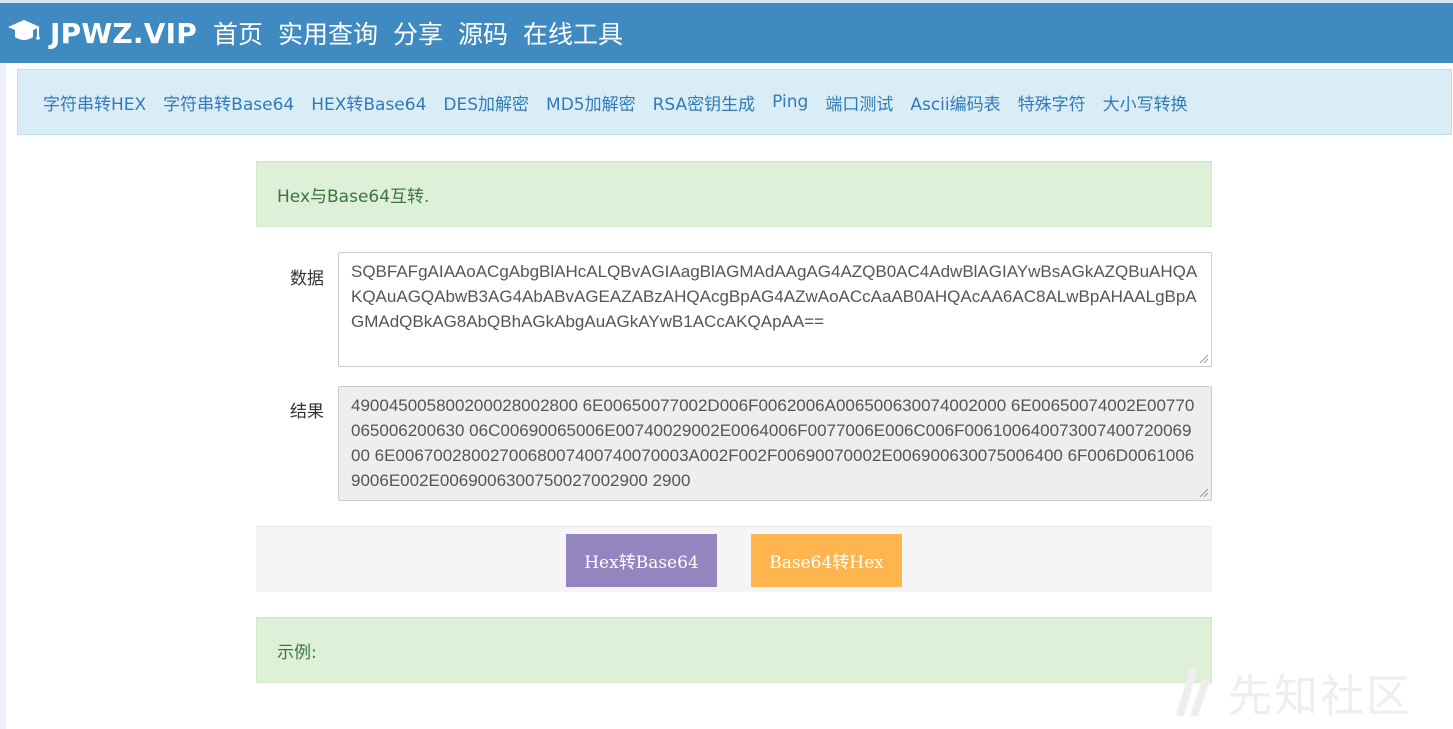  I want to click on watermark: 先知社区, so click(1307, 692).